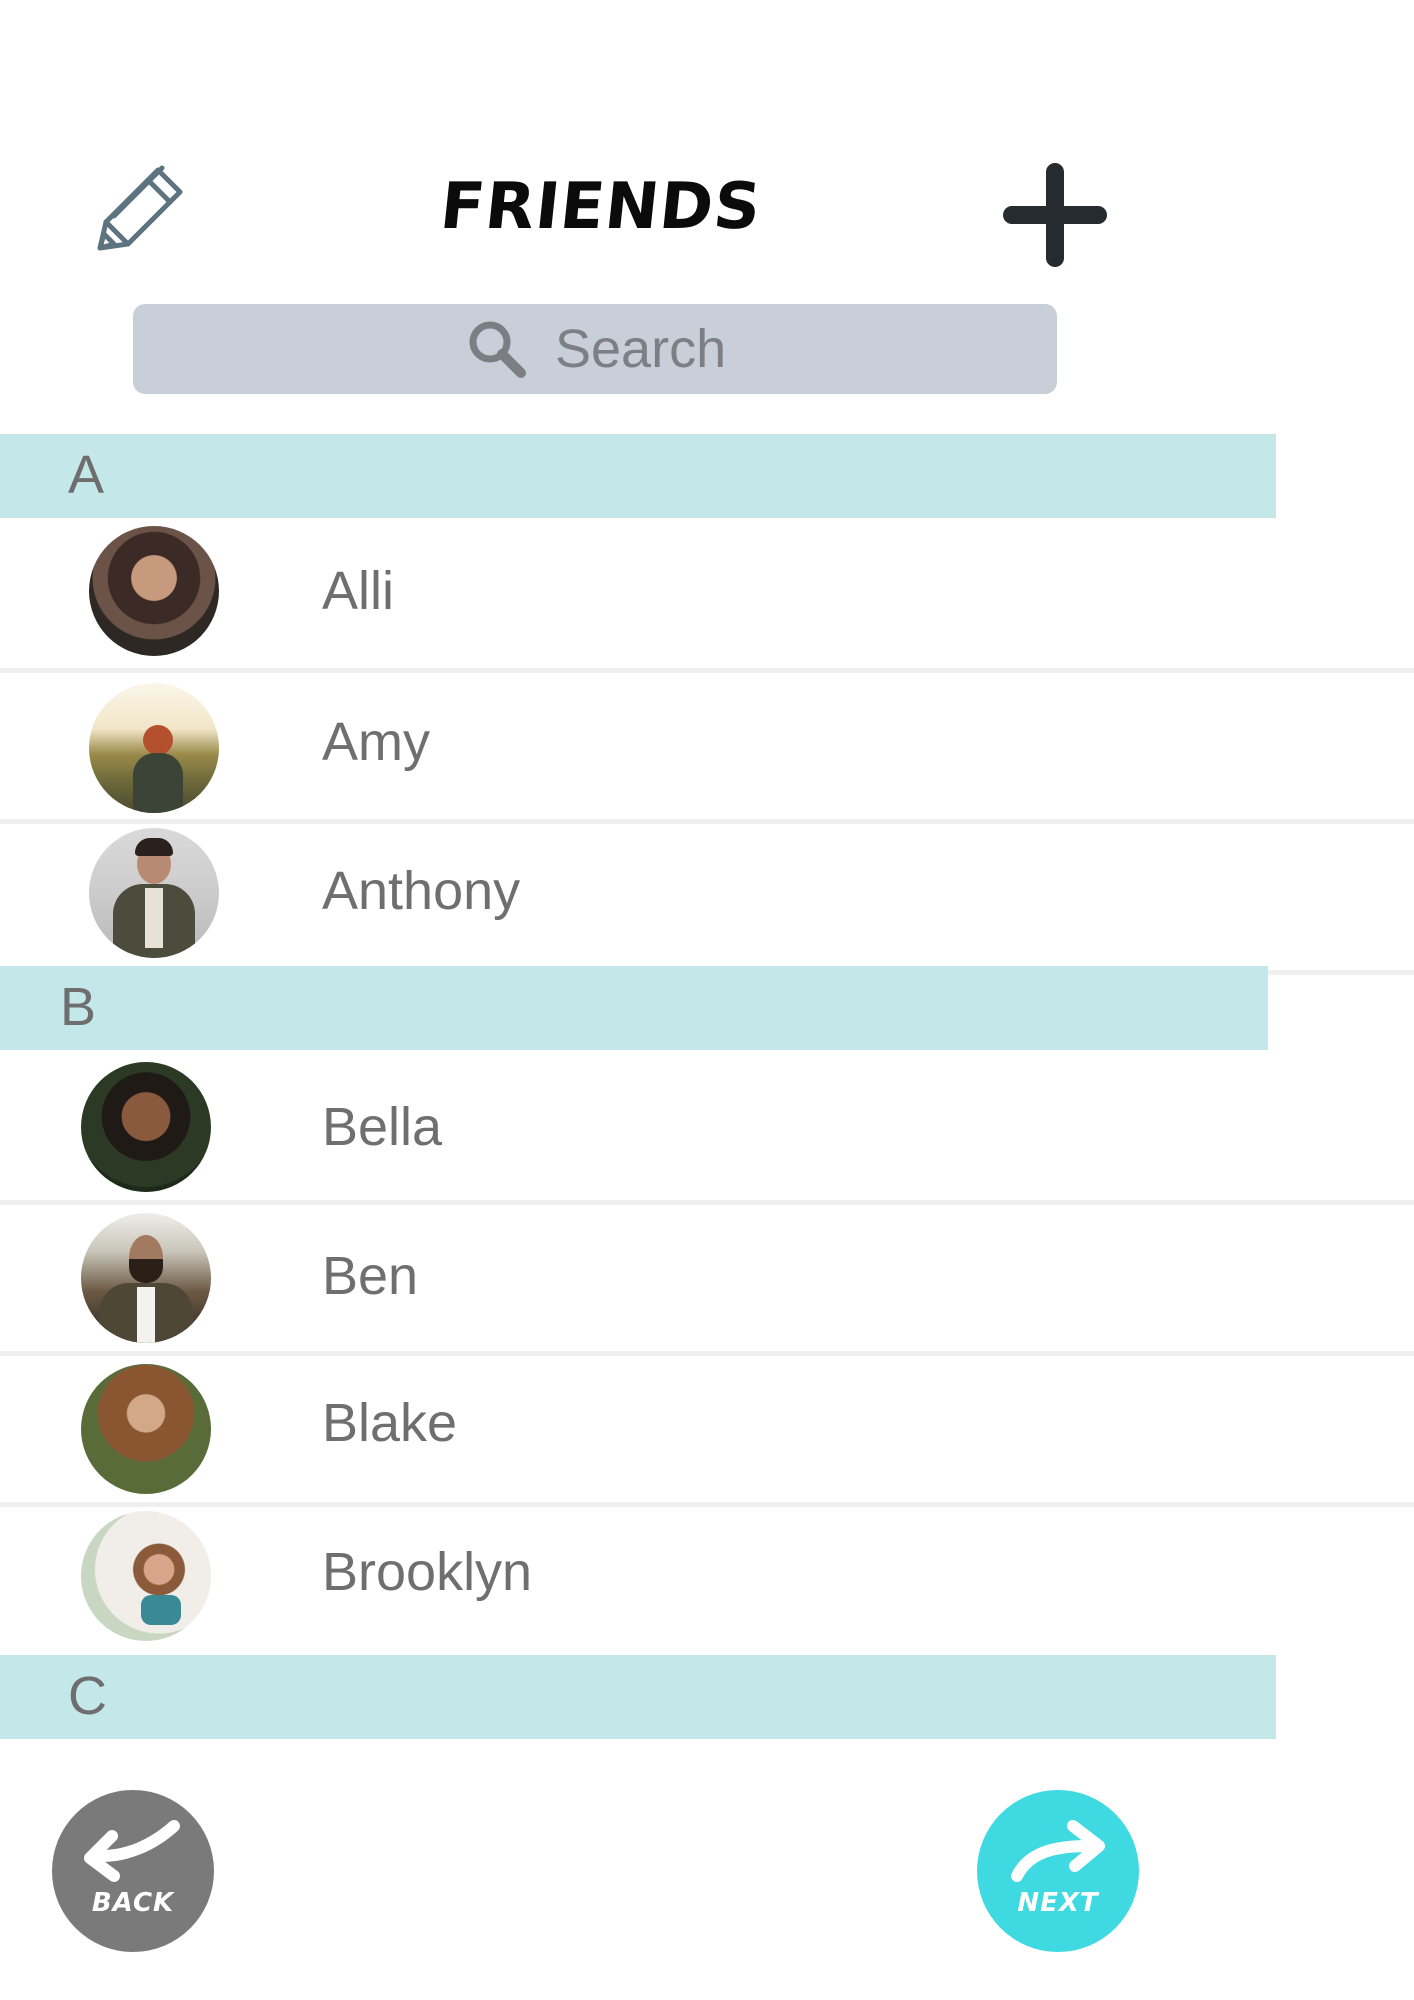 The height and width of the screenshot is (2000, 1414). Describe the element at coordinates (376, 742) in the screenshot. I see `contact-name: Amy` at that location.